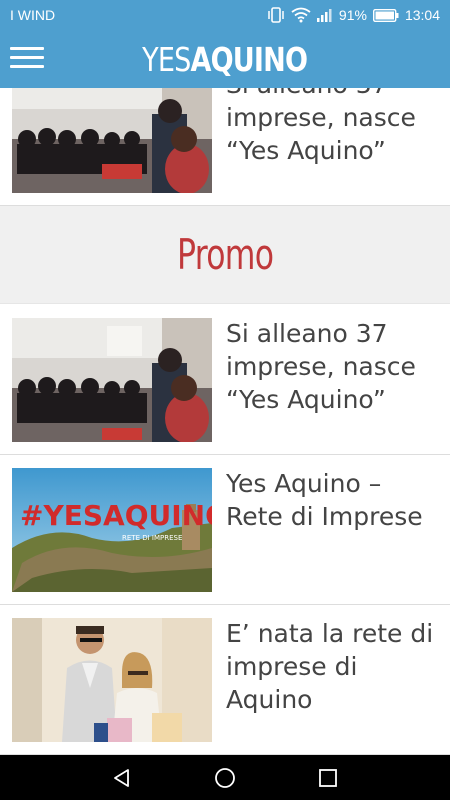  Describe the element at coordinates (225, 15) in the screenshot. I see `status-bar: I WIND 91% 13:04` at that location.